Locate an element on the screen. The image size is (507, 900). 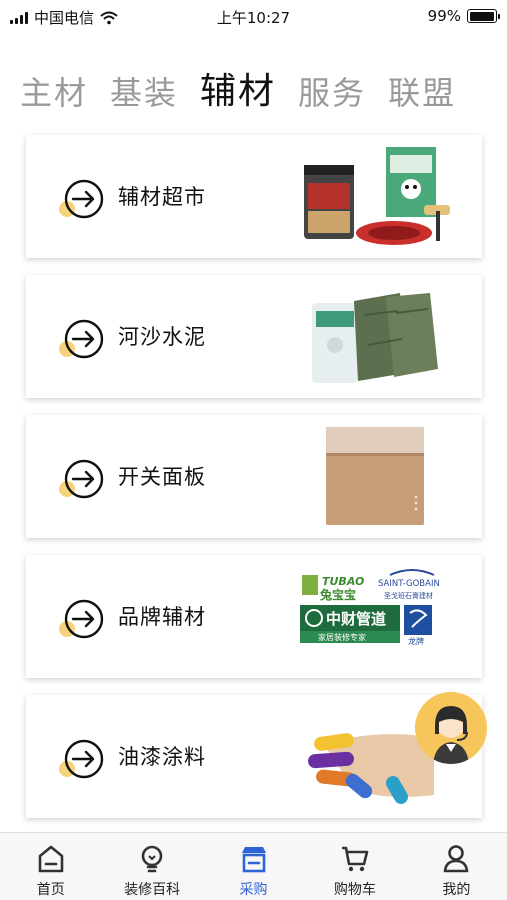
tab-auxiliary-materials: 辅材 is located at coordinates (238, 88).